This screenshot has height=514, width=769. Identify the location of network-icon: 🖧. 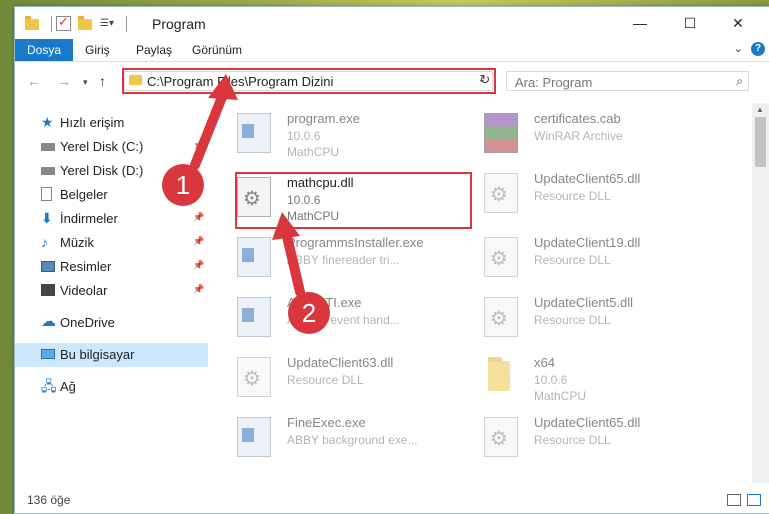
(49, 386).